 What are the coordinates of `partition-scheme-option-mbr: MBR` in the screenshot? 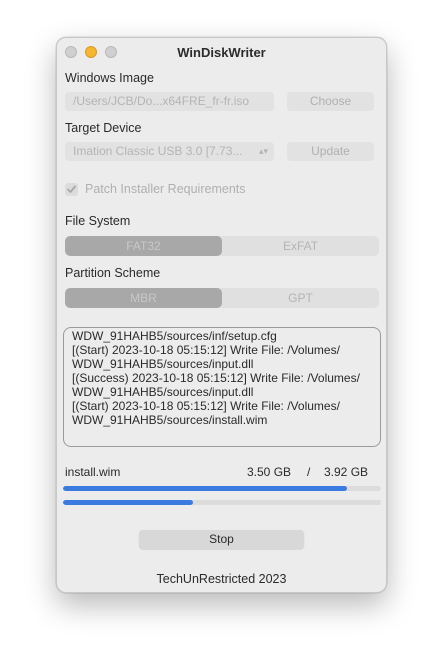 It's located at (143, 298).